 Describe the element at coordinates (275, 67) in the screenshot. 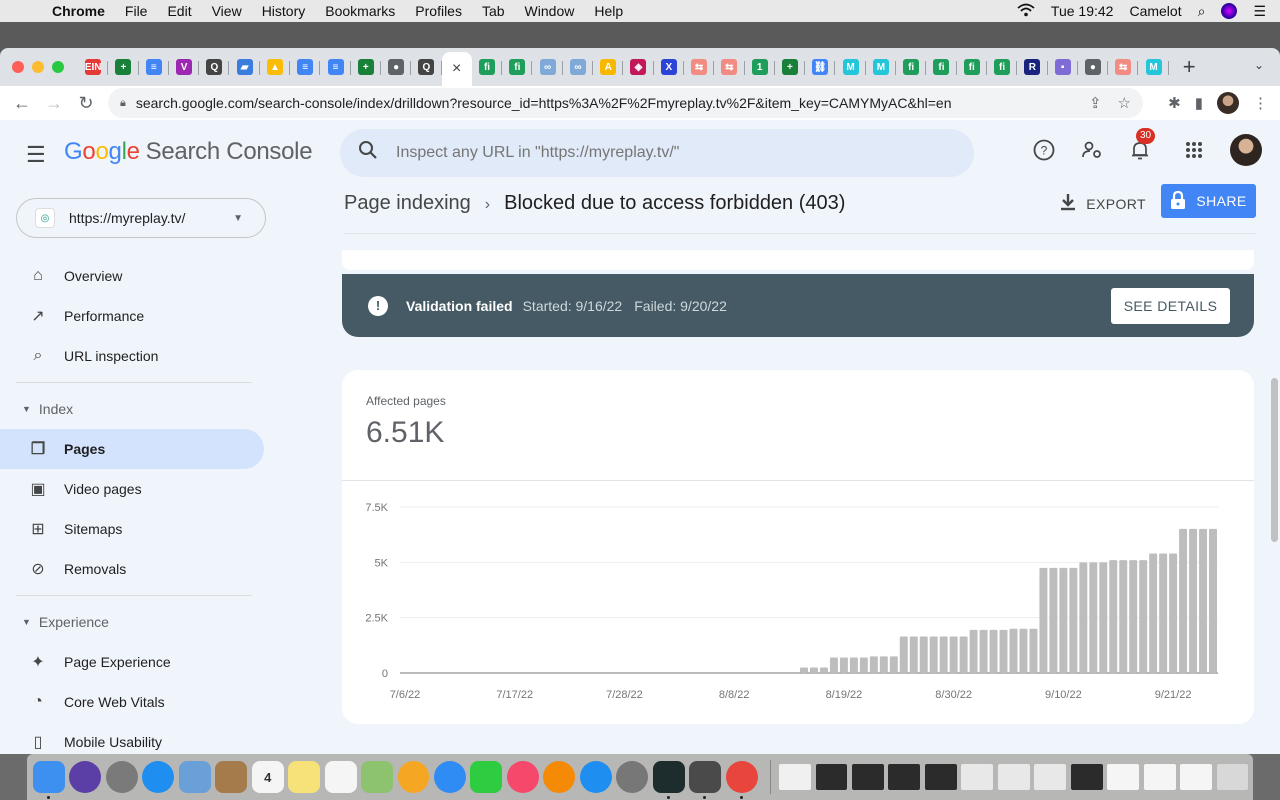

I see `browser-tab: ▲` at that location.